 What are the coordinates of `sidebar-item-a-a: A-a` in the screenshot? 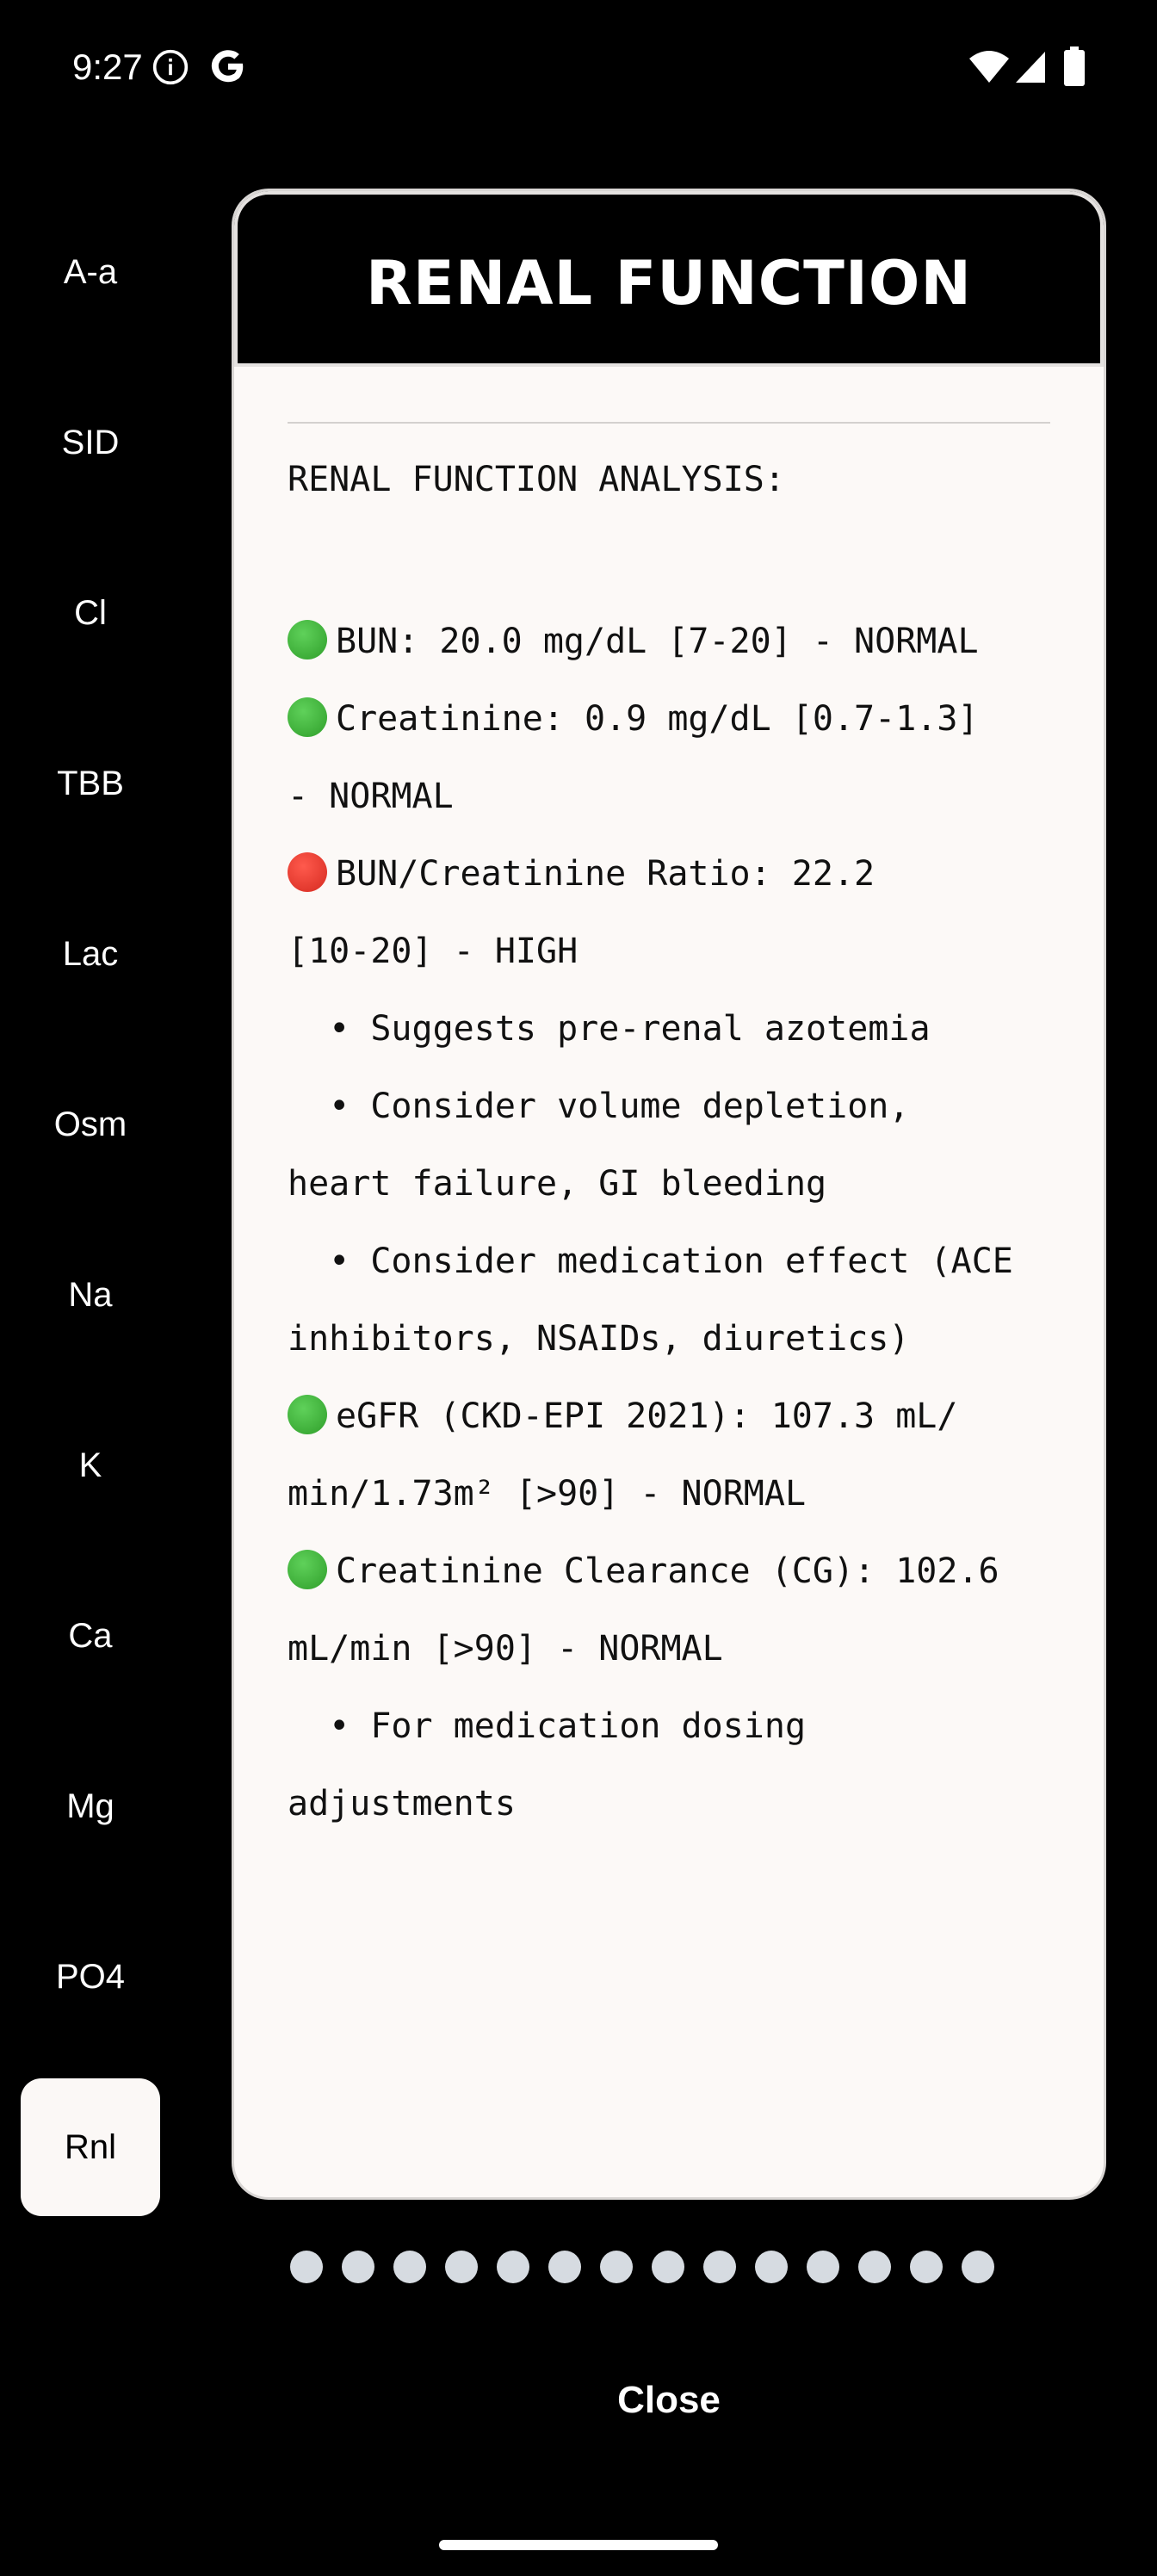 It's located at (90, 272).